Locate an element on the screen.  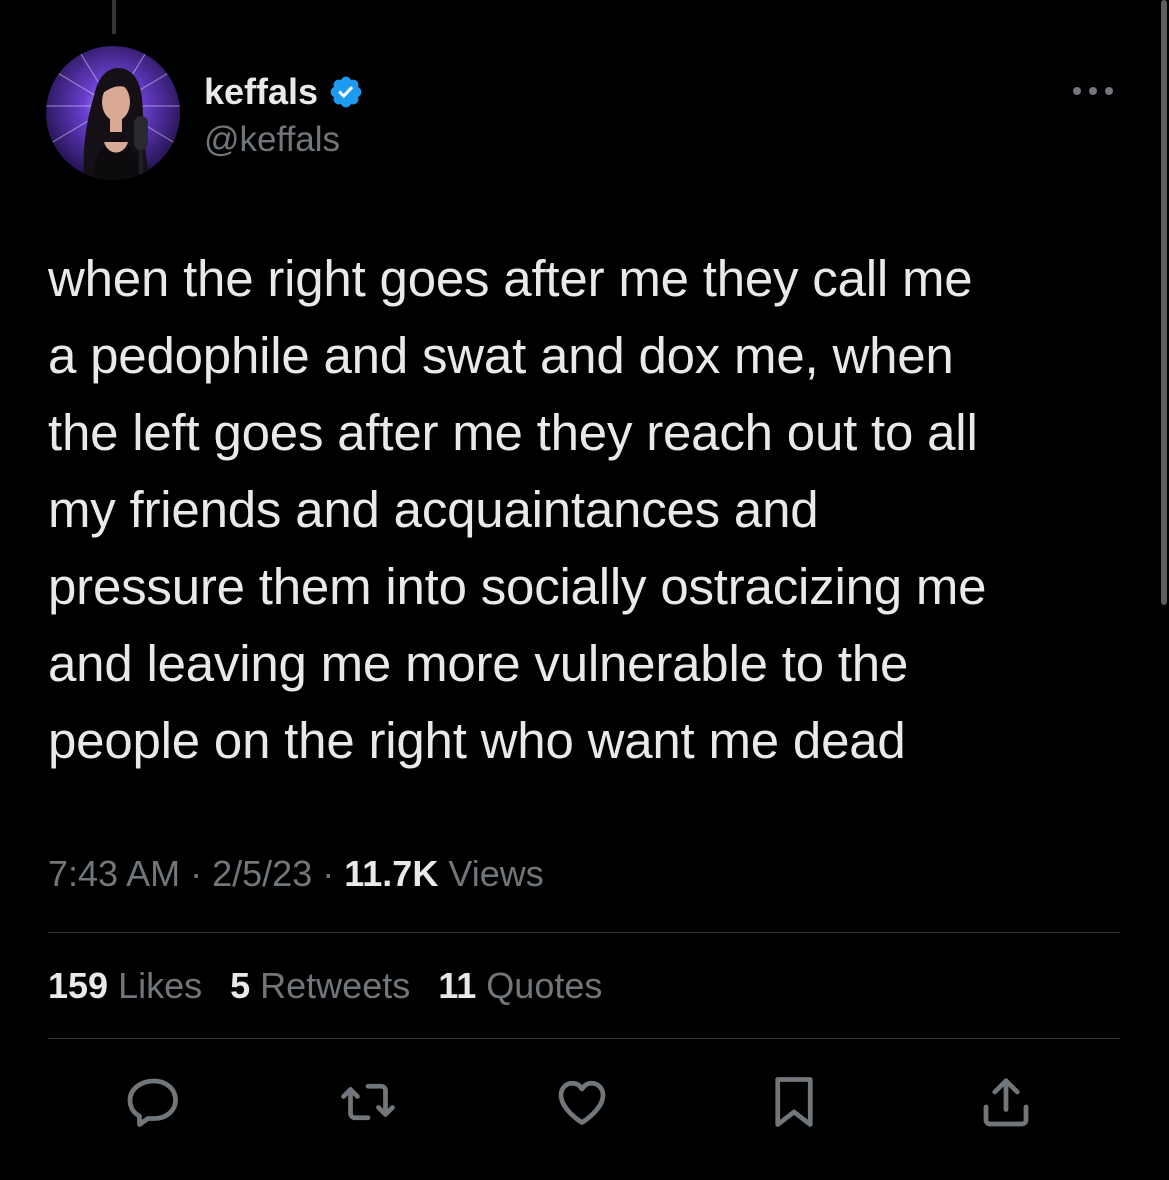
author-display-name-row: keffals is located at coordinates (284, 92).